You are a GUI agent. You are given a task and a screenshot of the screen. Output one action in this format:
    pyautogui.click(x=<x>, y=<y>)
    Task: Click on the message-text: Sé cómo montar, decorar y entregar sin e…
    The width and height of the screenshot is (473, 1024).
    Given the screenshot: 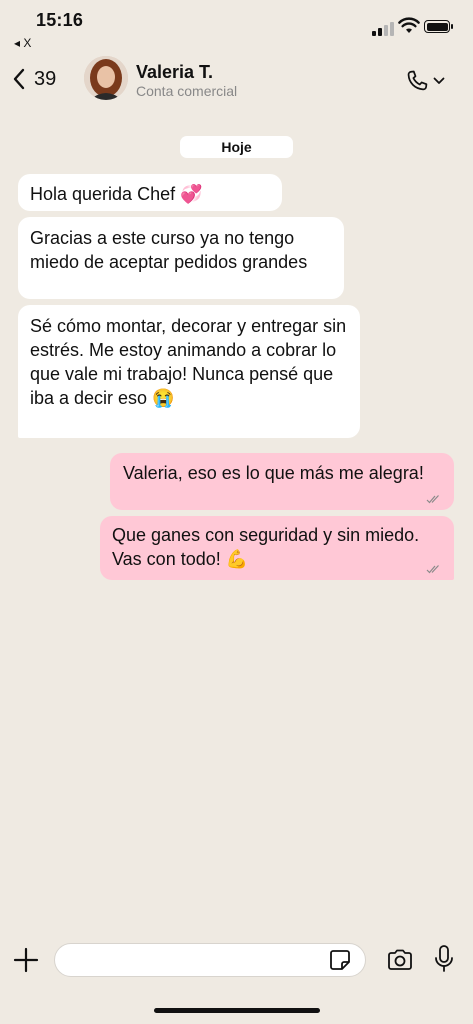 What is the action you would take?
    pyautogui.click(x=188, y=362)
    